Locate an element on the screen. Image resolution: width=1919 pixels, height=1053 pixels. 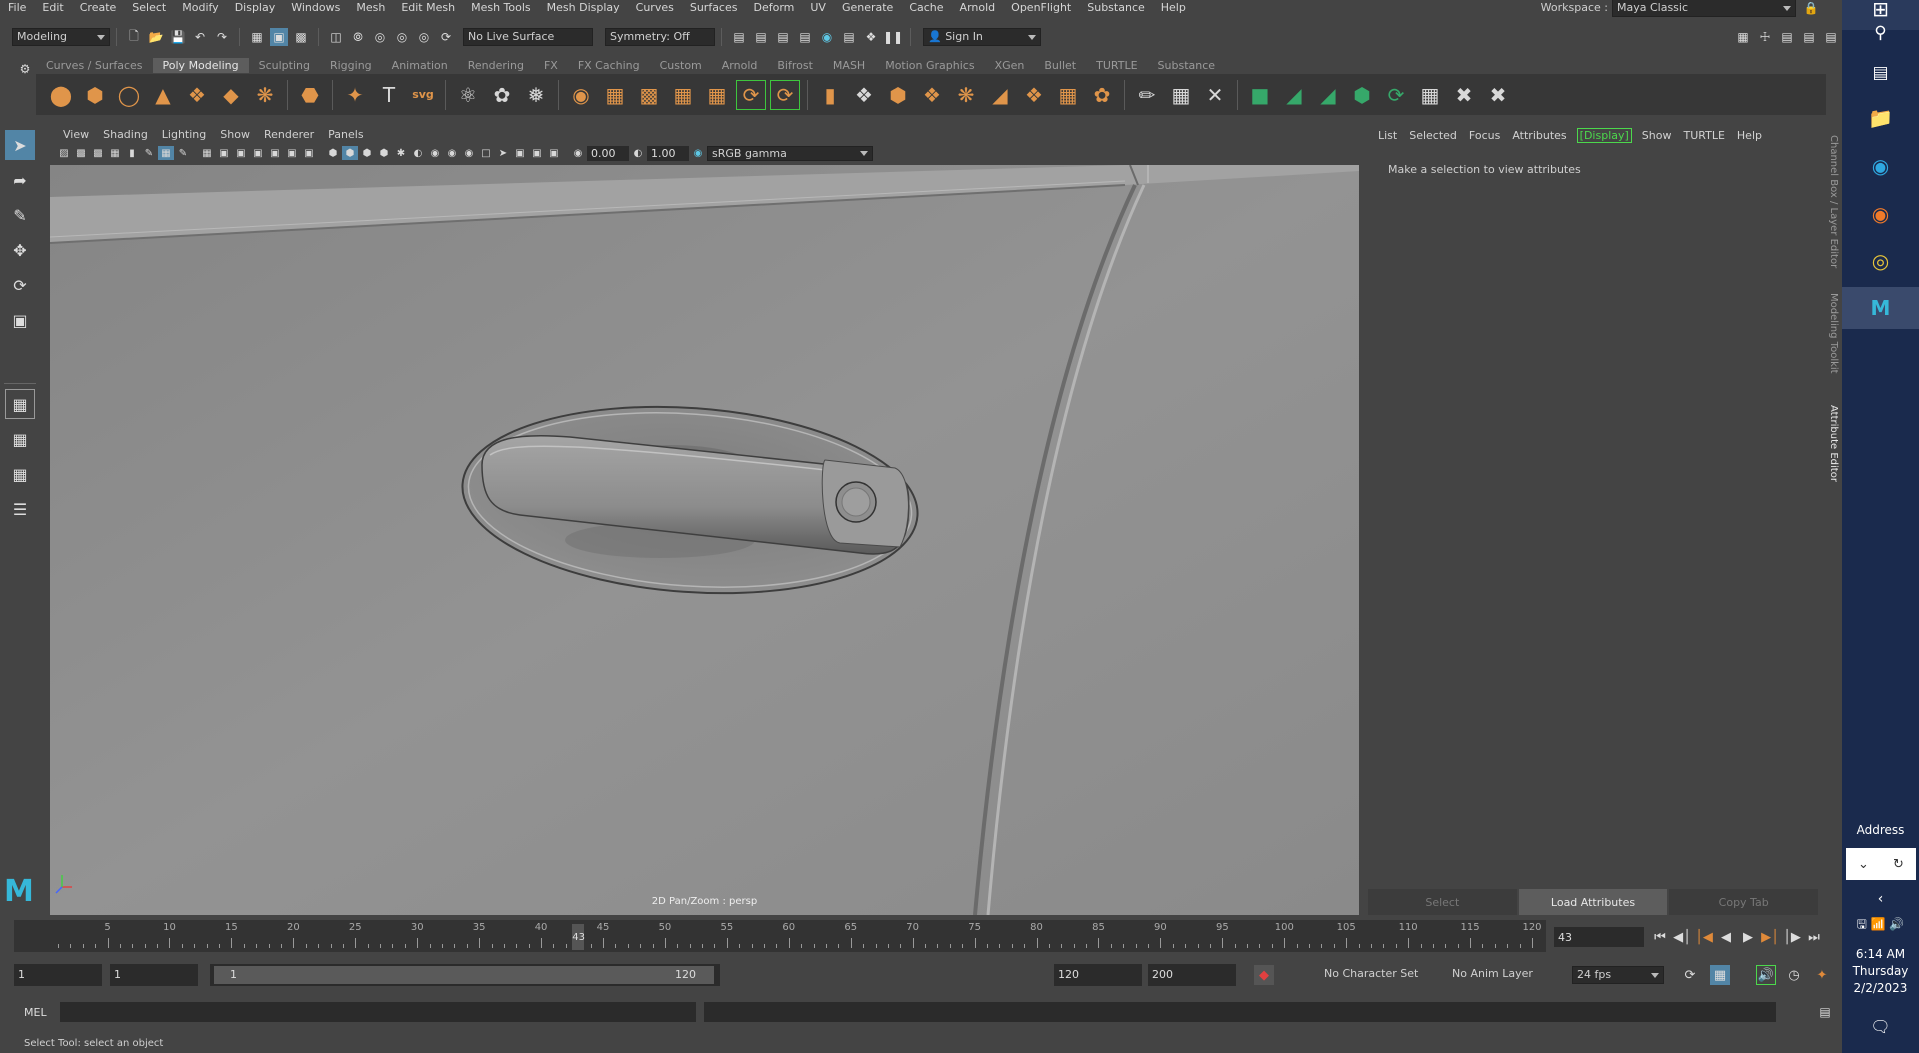
uv-spherical-icon: ◢ is located at coordinates (1328, 95).